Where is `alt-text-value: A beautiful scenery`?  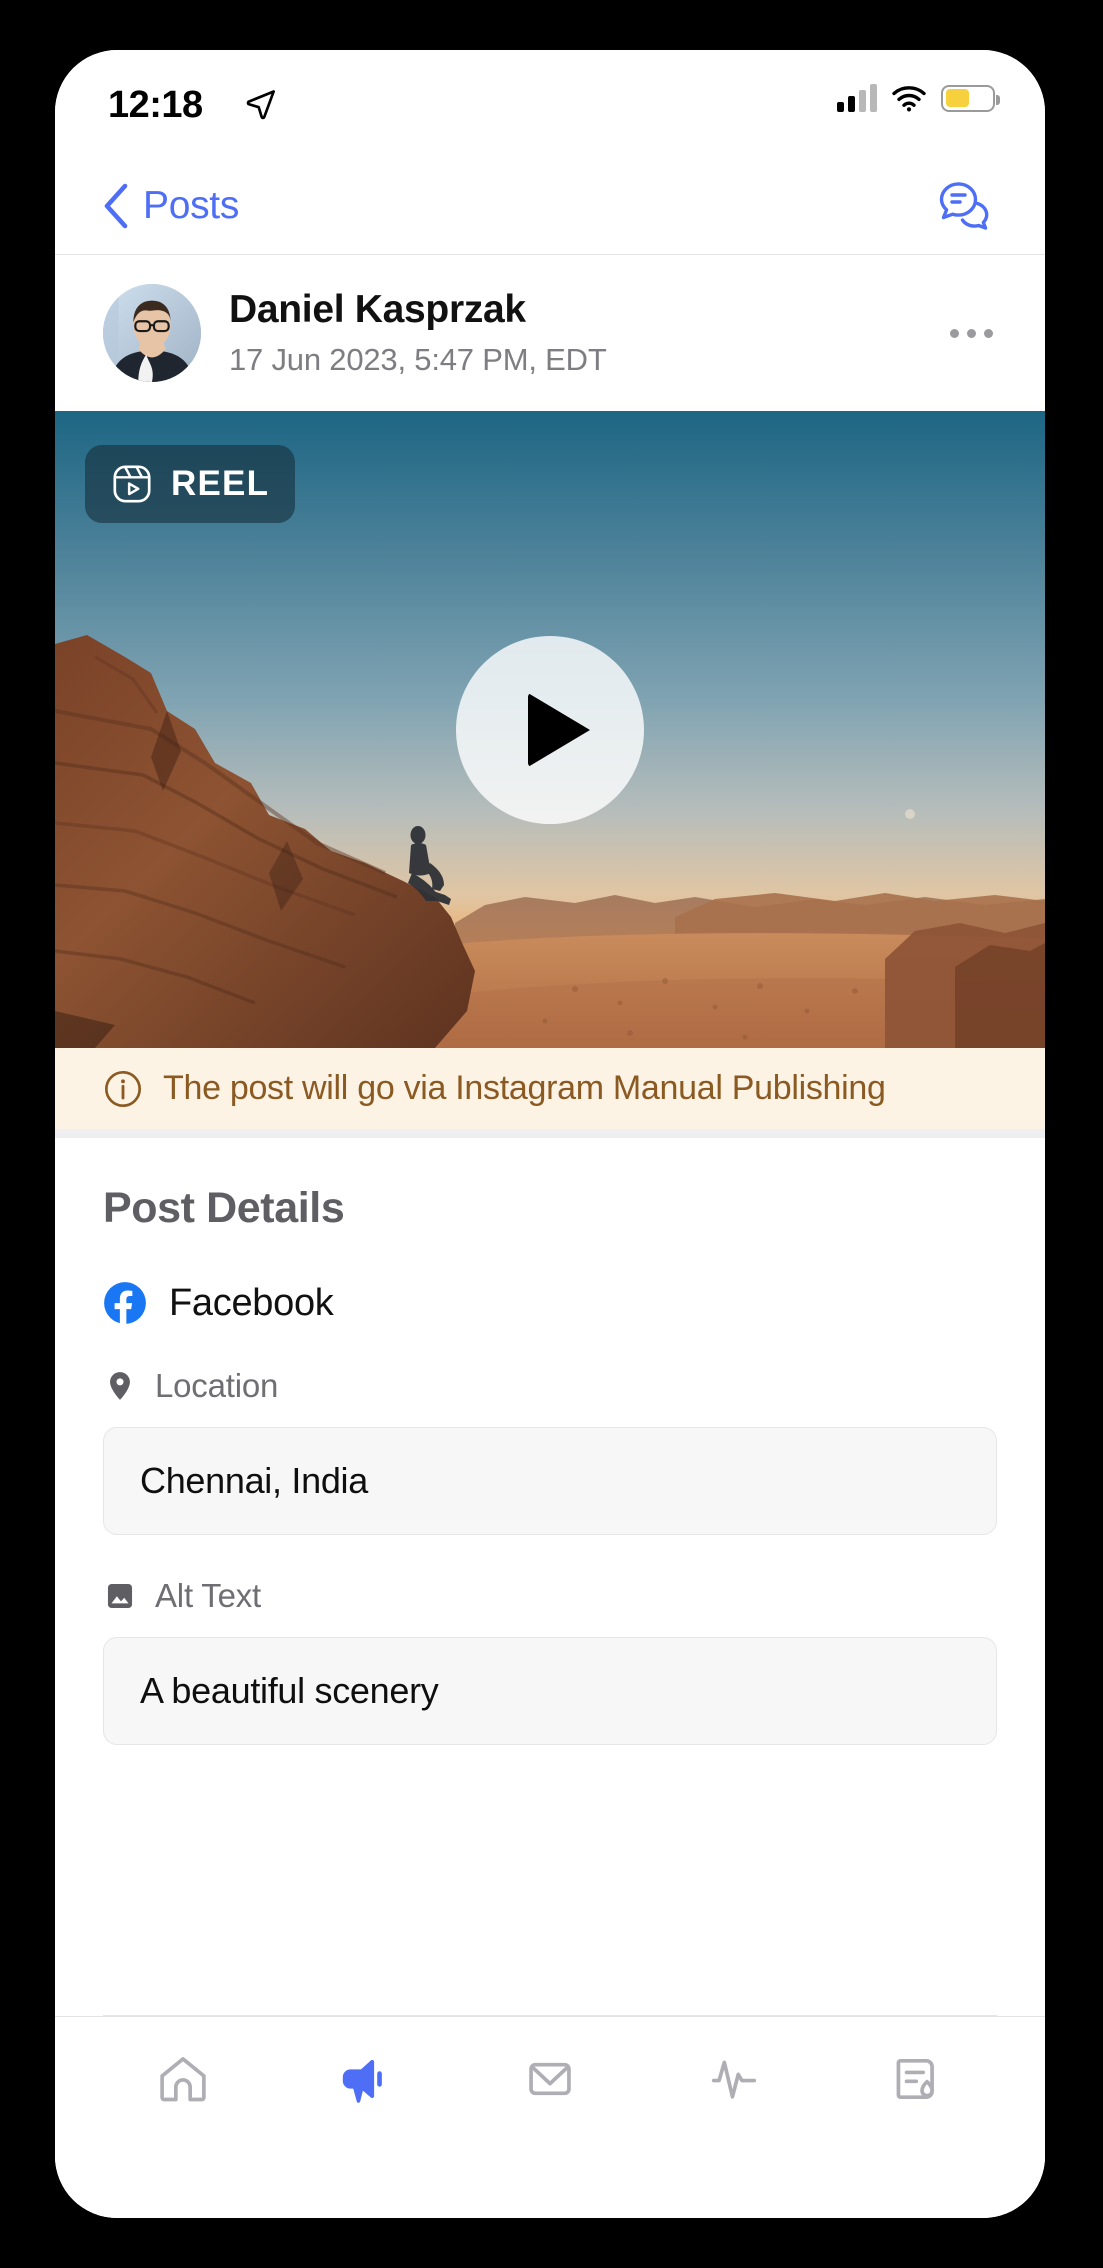 alt-text-value: A beautiful scenery is located at coordinates (289, 1690).